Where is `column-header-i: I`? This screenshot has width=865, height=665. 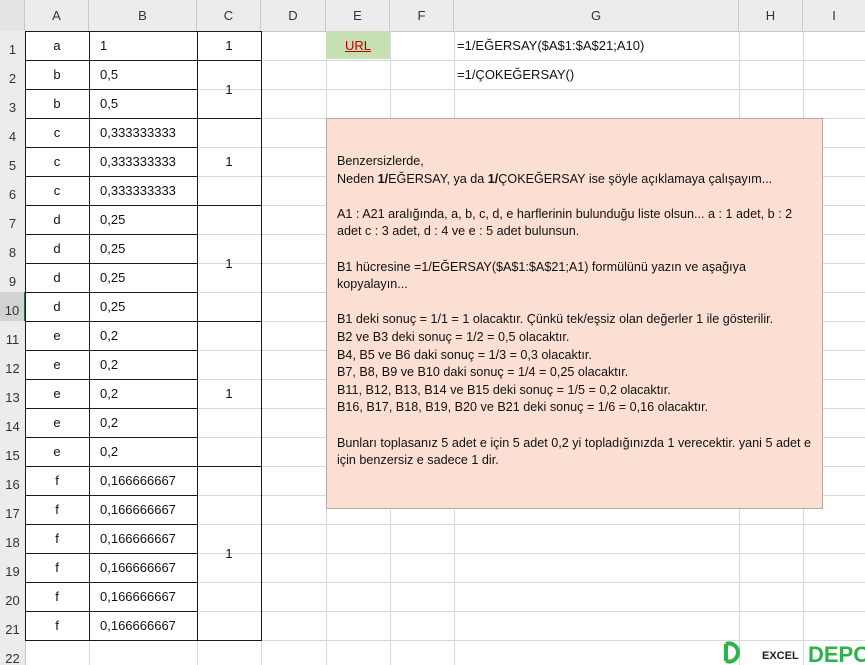
column-header-i: I is located at coordinates (834, 16).